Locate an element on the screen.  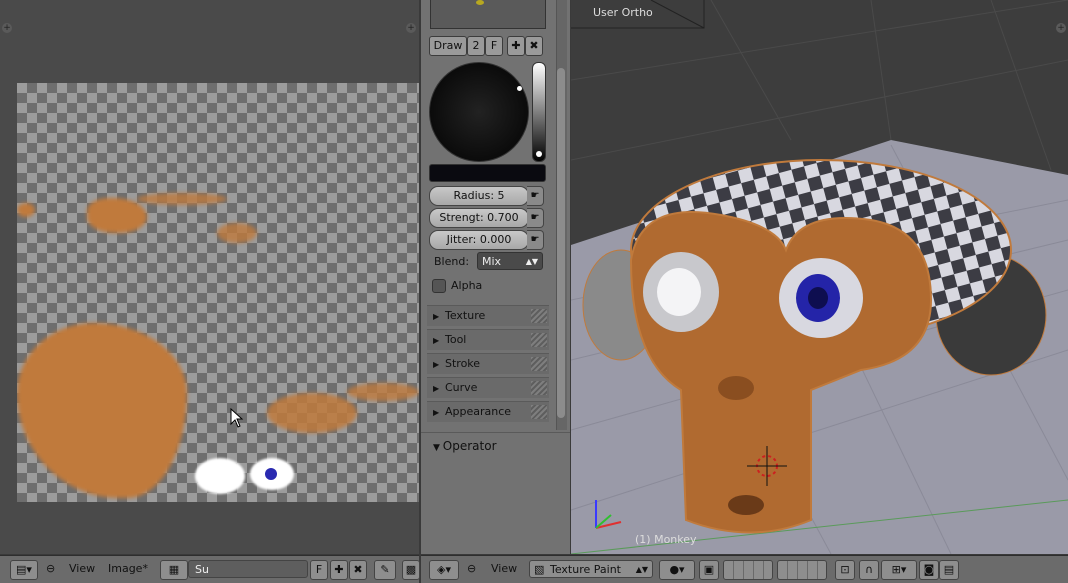
color-wheel is located at coordinates (479, 112).